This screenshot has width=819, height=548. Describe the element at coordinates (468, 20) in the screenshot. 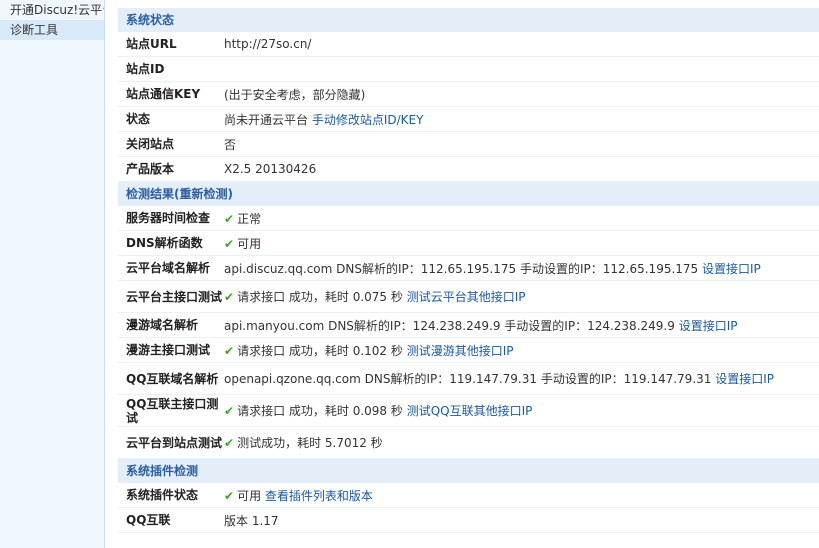

I see `section-header-system-status: 系统状态` at that location.